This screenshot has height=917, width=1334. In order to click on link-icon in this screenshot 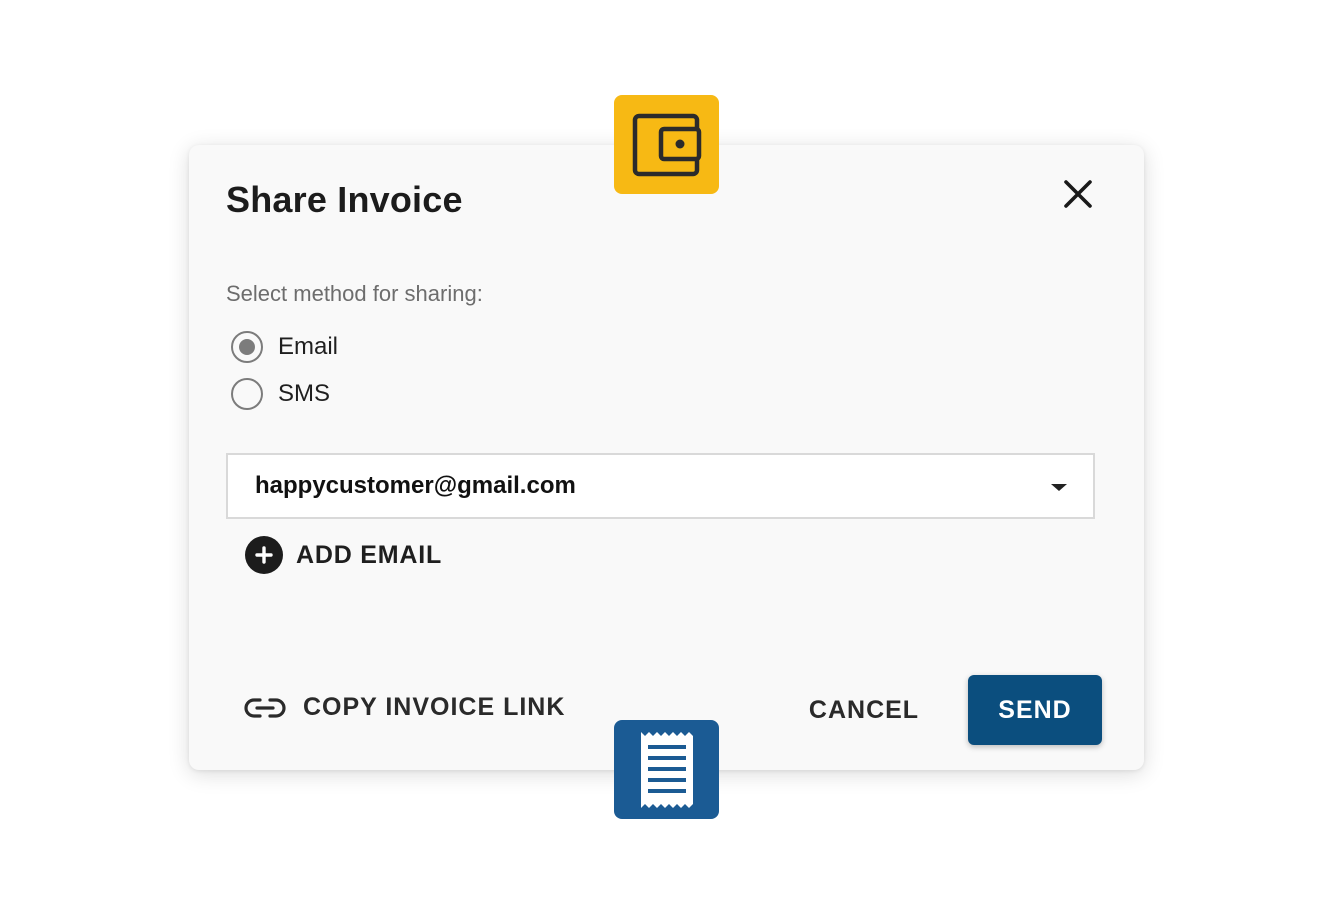, I will do `click(265, 707)`.